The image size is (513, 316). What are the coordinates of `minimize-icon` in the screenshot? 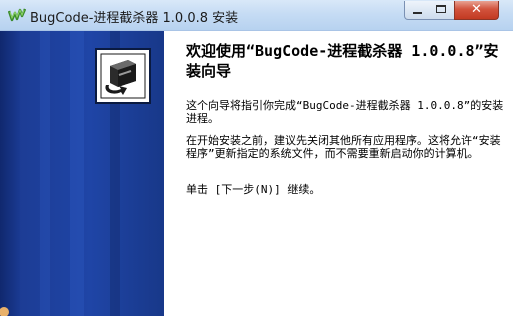 It's located at (417, 13).